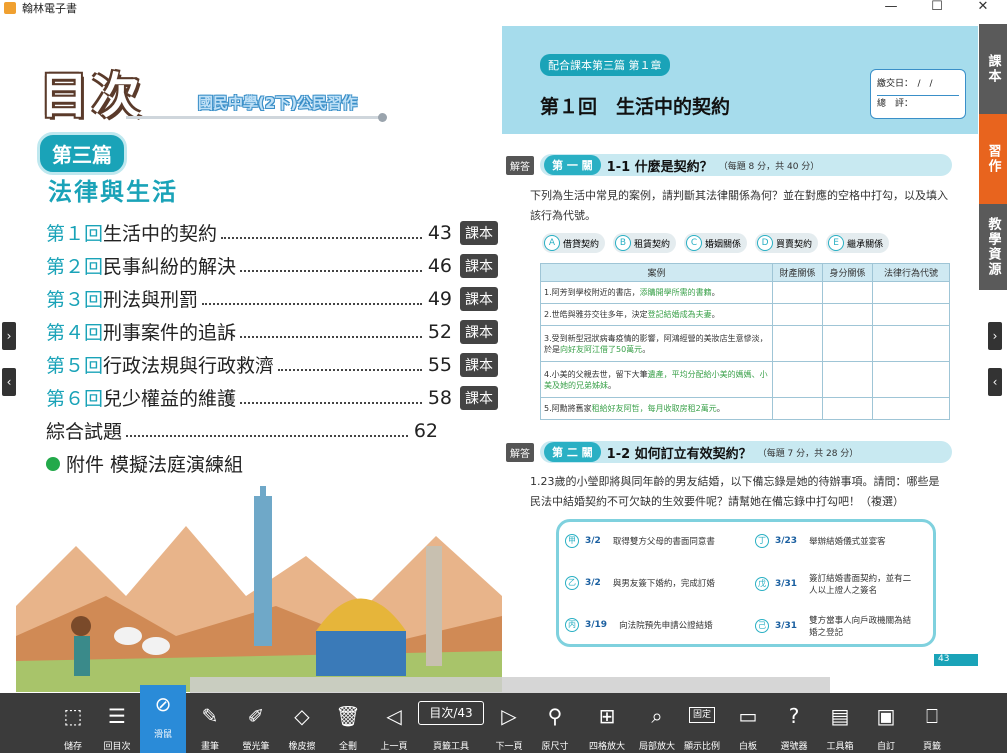  What do you see at coordinates (302, 723) in the screenshot?
I see `eraser-button: ◇ 橡皮擦` at bounding box center [302, 723].